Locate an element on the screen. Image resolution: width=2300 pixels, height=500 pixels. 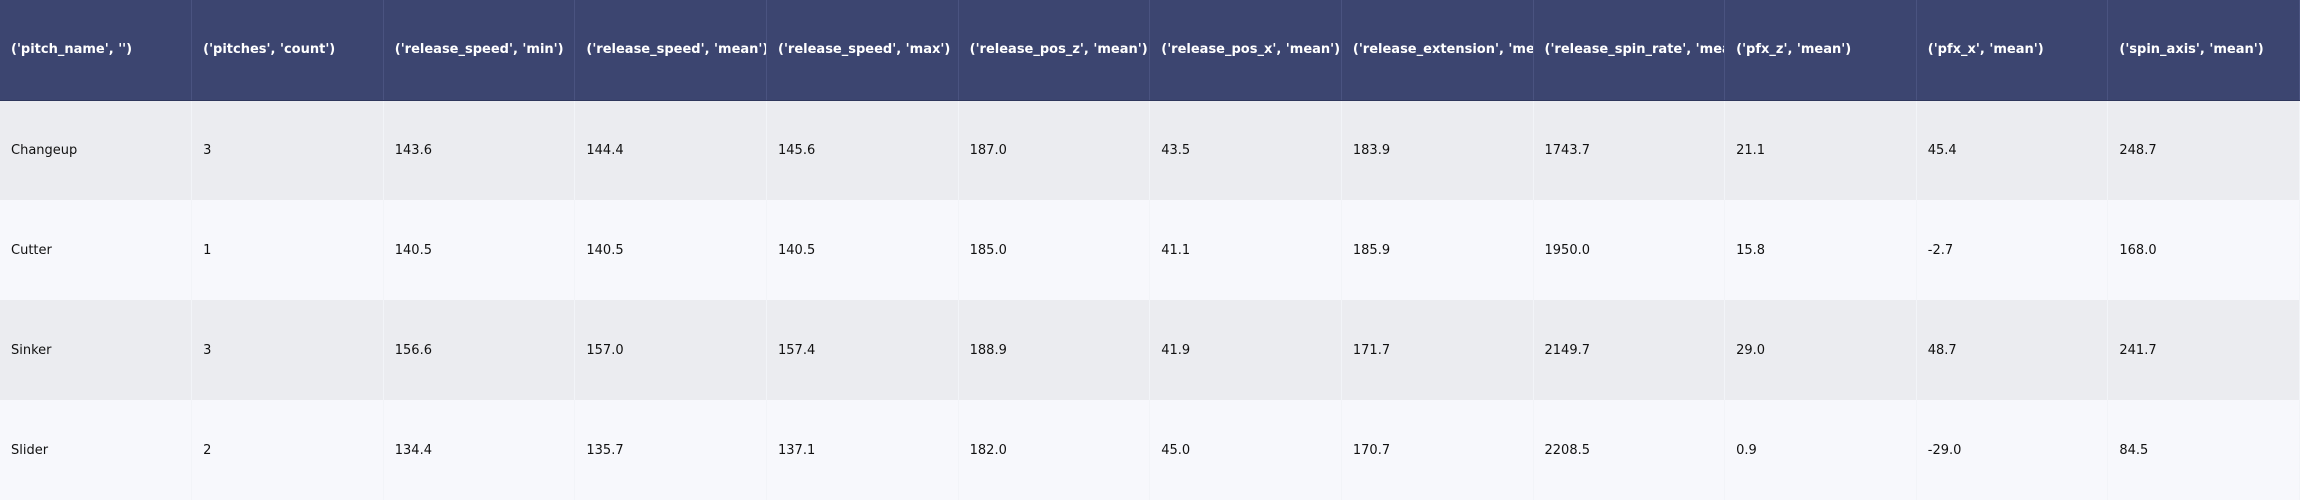
table-cell: 248.7 is located at coordinates (2203, 150).